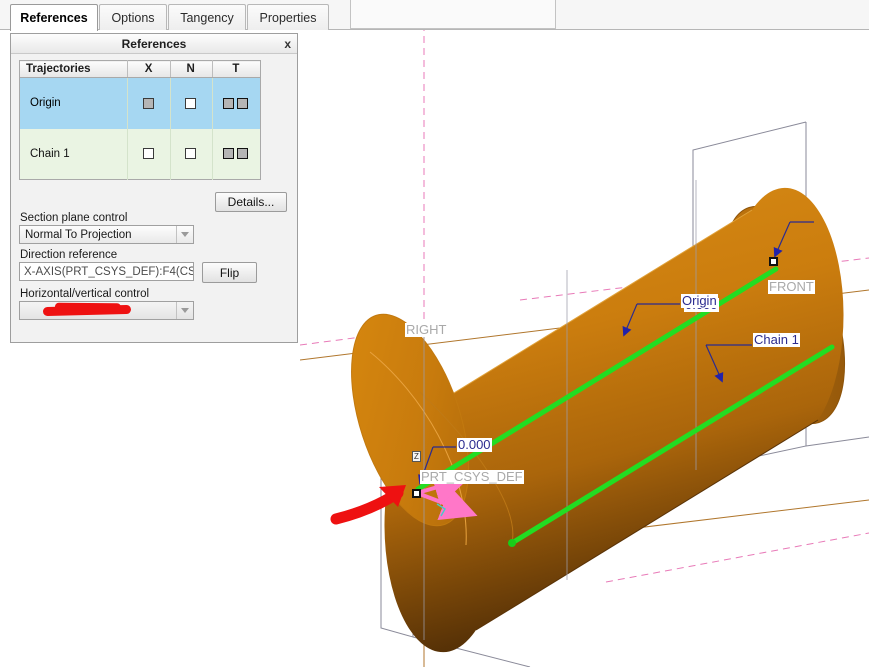 The width and height of the screenshot is (869, 667). What do you see at coordinates (149, 69) in the screenshot?
I see `column-header-x: X` at bounding box center [149, 69].